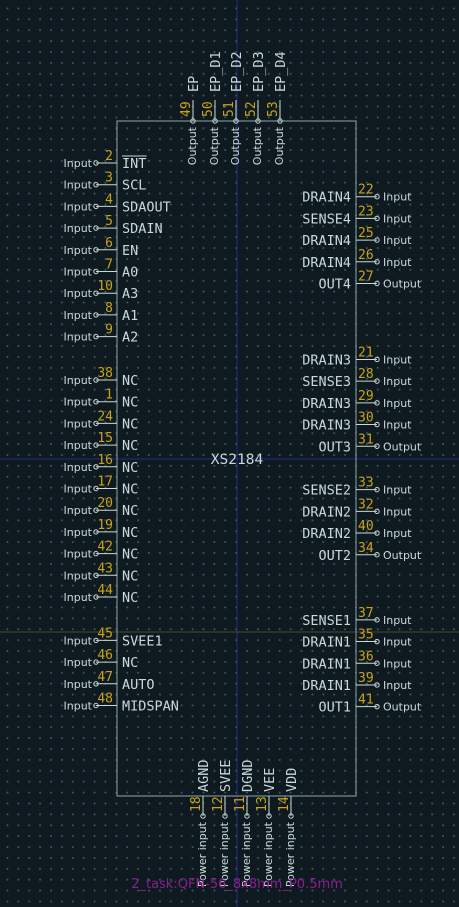  I want to click on left-pin-9-name: A2, so click(130, 338).